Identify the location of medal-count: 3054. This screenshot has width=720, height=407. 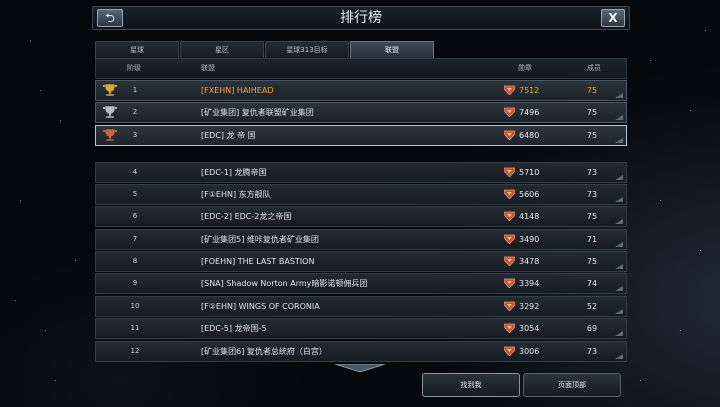
(529, 328).